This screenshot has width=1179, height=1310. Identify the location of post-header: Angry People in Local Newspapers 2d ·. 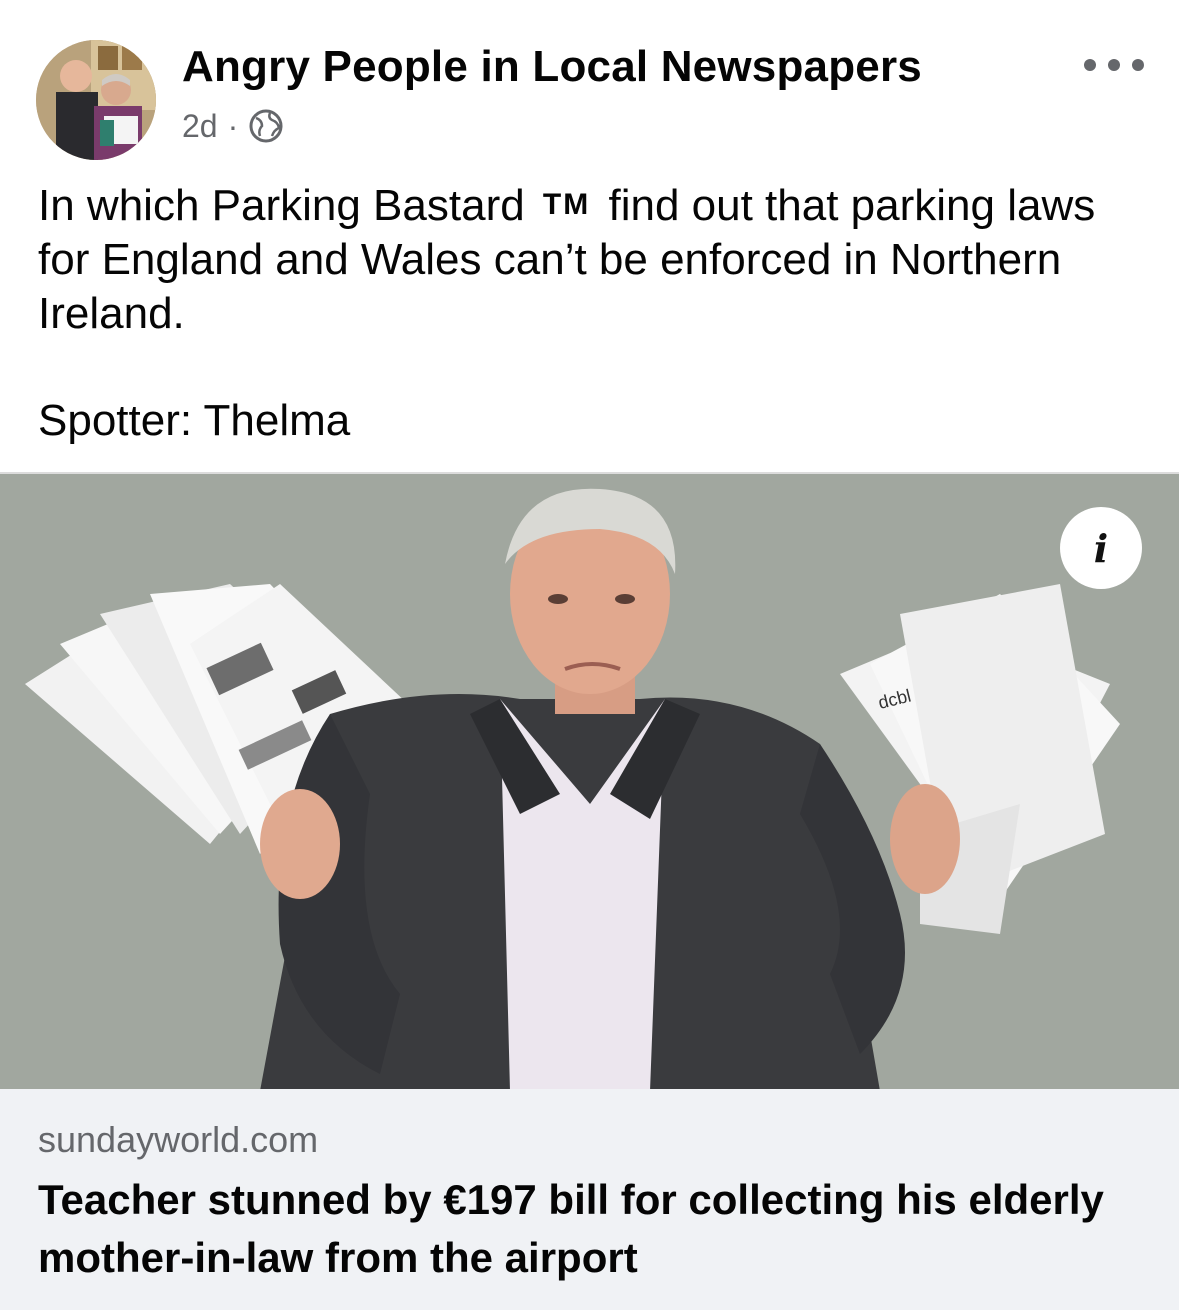
(589, 80).